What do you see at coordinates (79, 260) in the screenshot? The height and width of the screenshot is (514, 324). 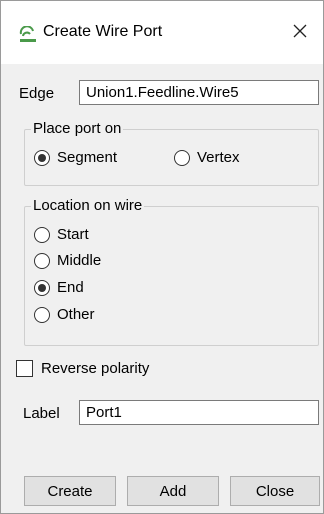 I see `middle-label: Middle` at bounding box center [79, 260].